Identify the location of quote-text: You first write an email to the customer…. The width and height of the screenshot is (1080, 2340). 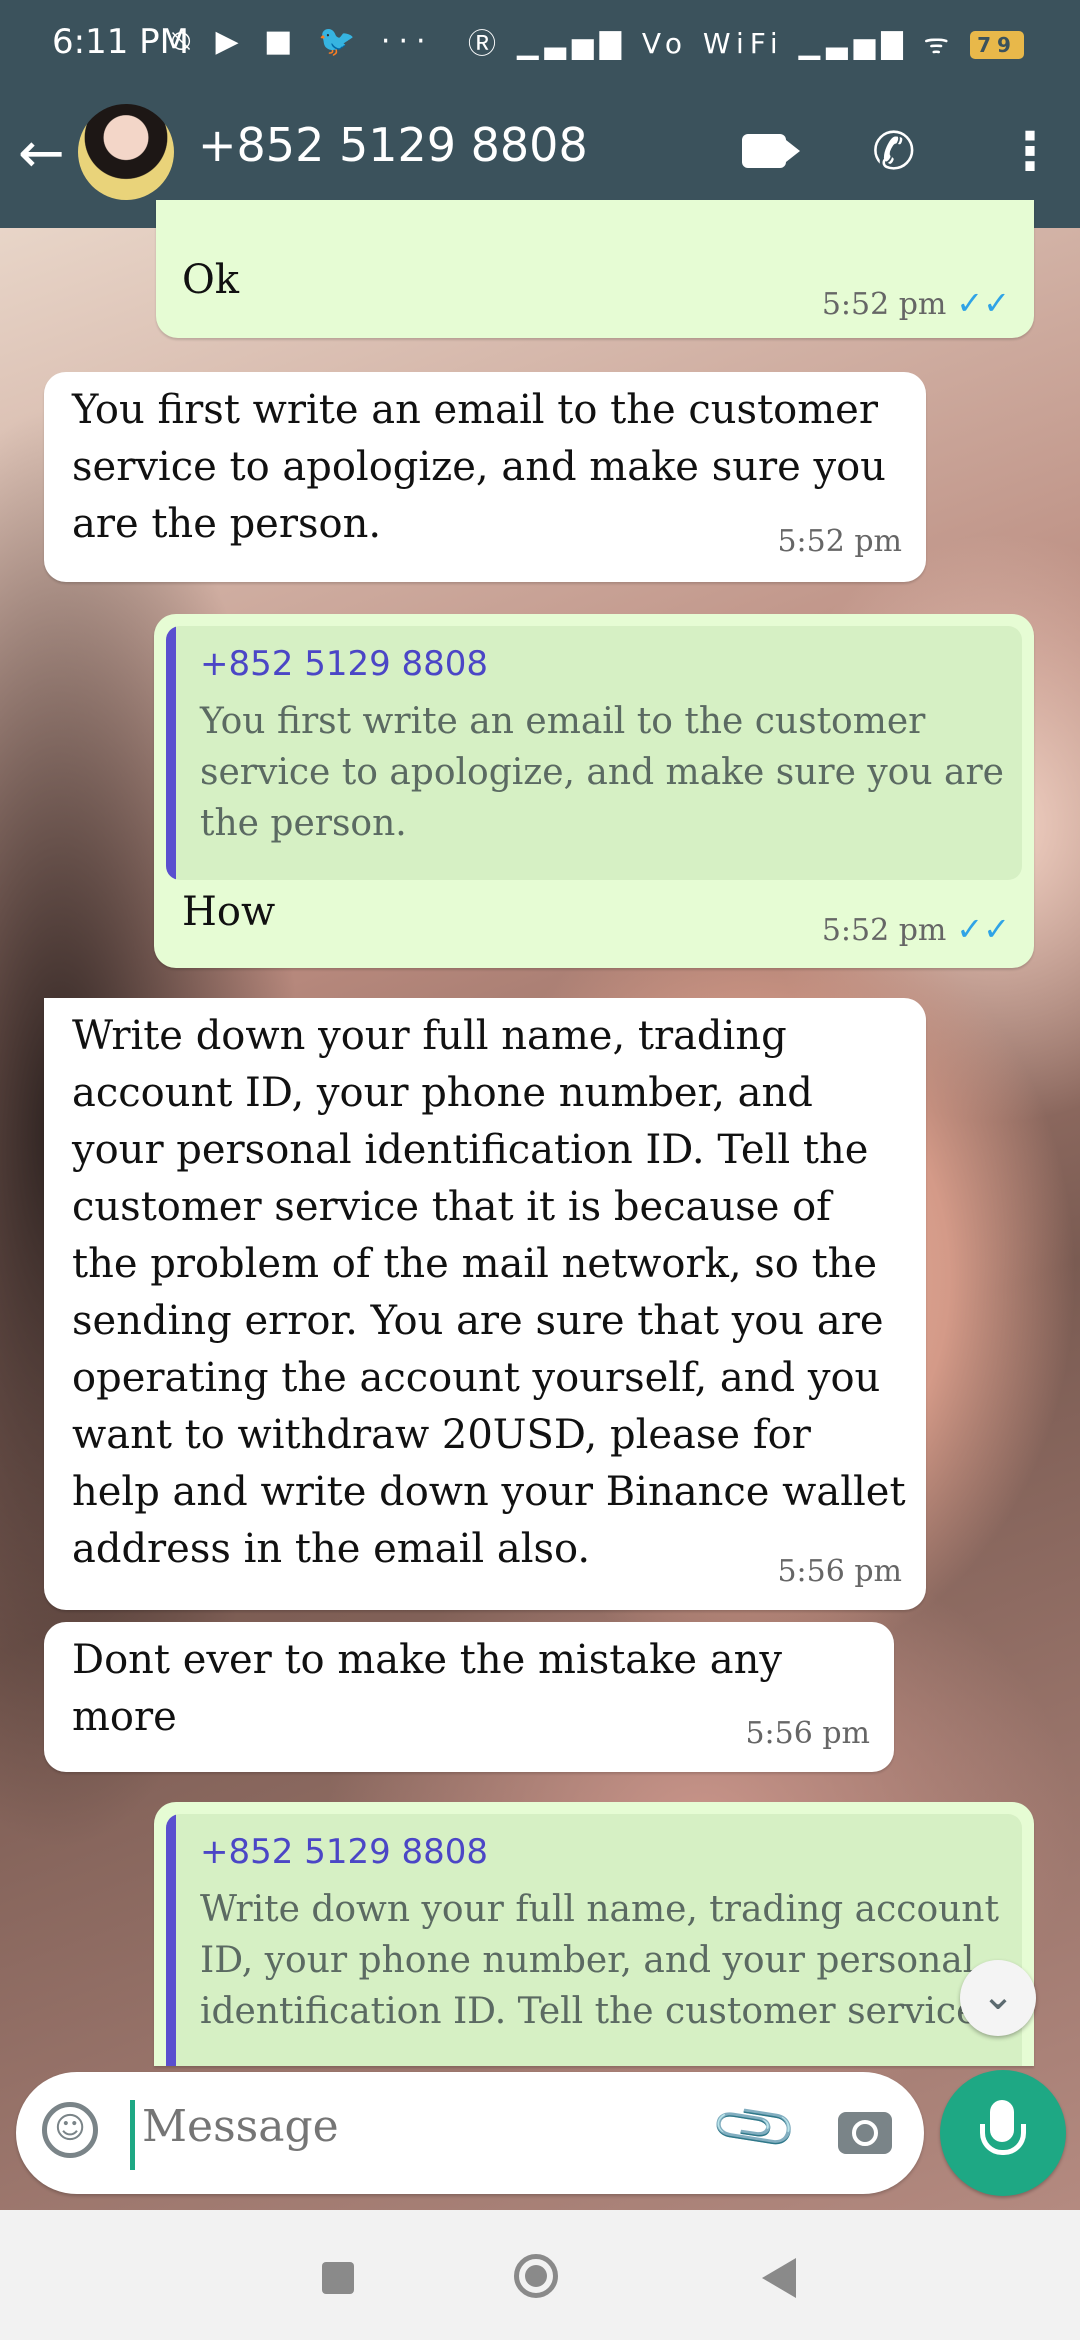
(602, 772).